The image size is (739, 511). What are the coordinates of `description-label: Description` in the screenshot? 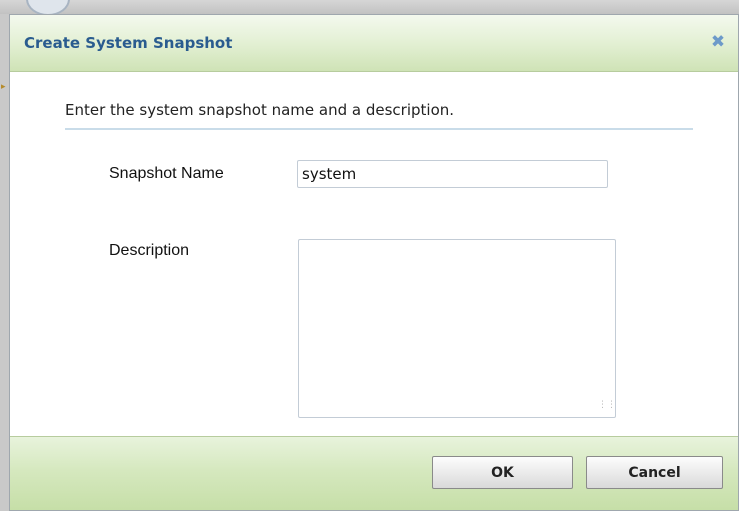 It's located at (149, 250).